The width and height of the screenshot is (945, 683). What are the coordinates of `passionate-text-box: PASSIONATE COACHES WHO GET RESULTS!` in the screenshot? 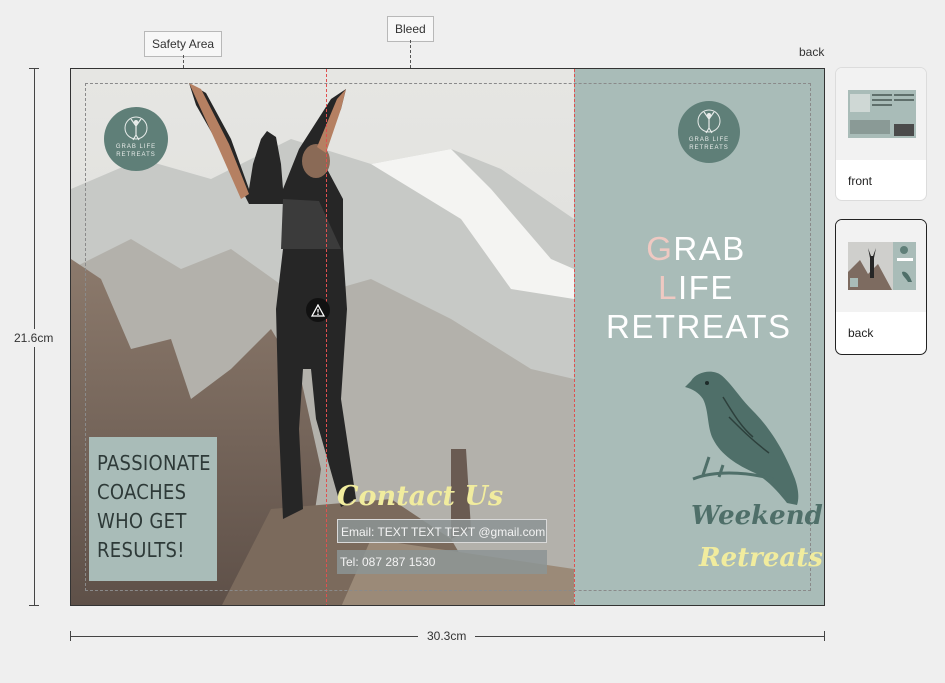 It's located at (153, 509).